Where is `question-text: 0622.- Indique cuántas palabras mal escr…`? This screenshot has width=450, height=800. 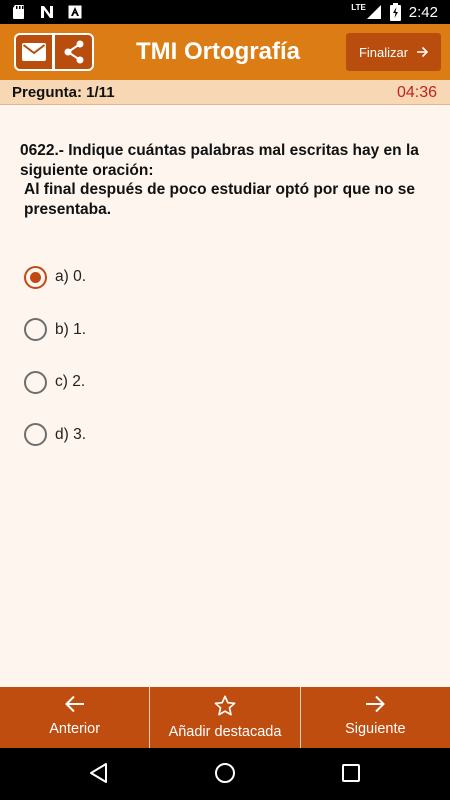 question-text: 0622.- Indique cuántas palabras mal escr… is located at coordinates (229, 180).